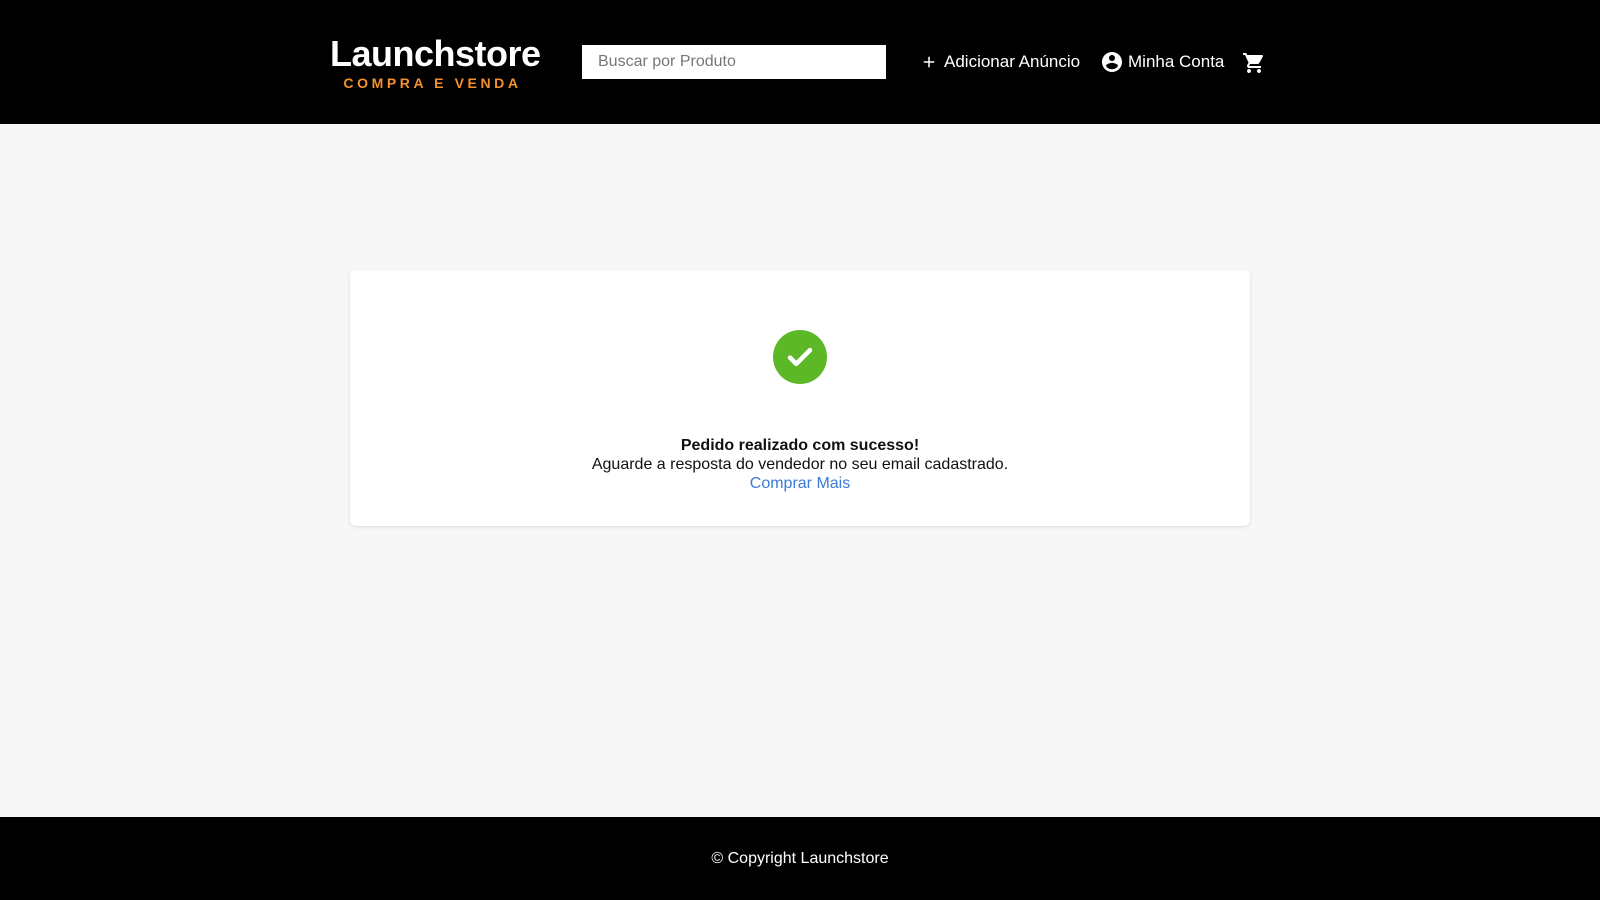 The image size is (1600, 900). I want to click on cart-link, so click(1254, 63).